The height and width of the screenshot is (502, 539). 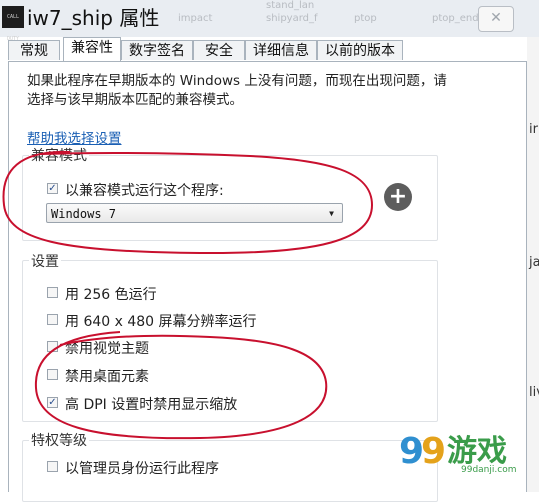 I want to click on site-watermark-logo: 9 9 游戏, so click(x=453, y=451).